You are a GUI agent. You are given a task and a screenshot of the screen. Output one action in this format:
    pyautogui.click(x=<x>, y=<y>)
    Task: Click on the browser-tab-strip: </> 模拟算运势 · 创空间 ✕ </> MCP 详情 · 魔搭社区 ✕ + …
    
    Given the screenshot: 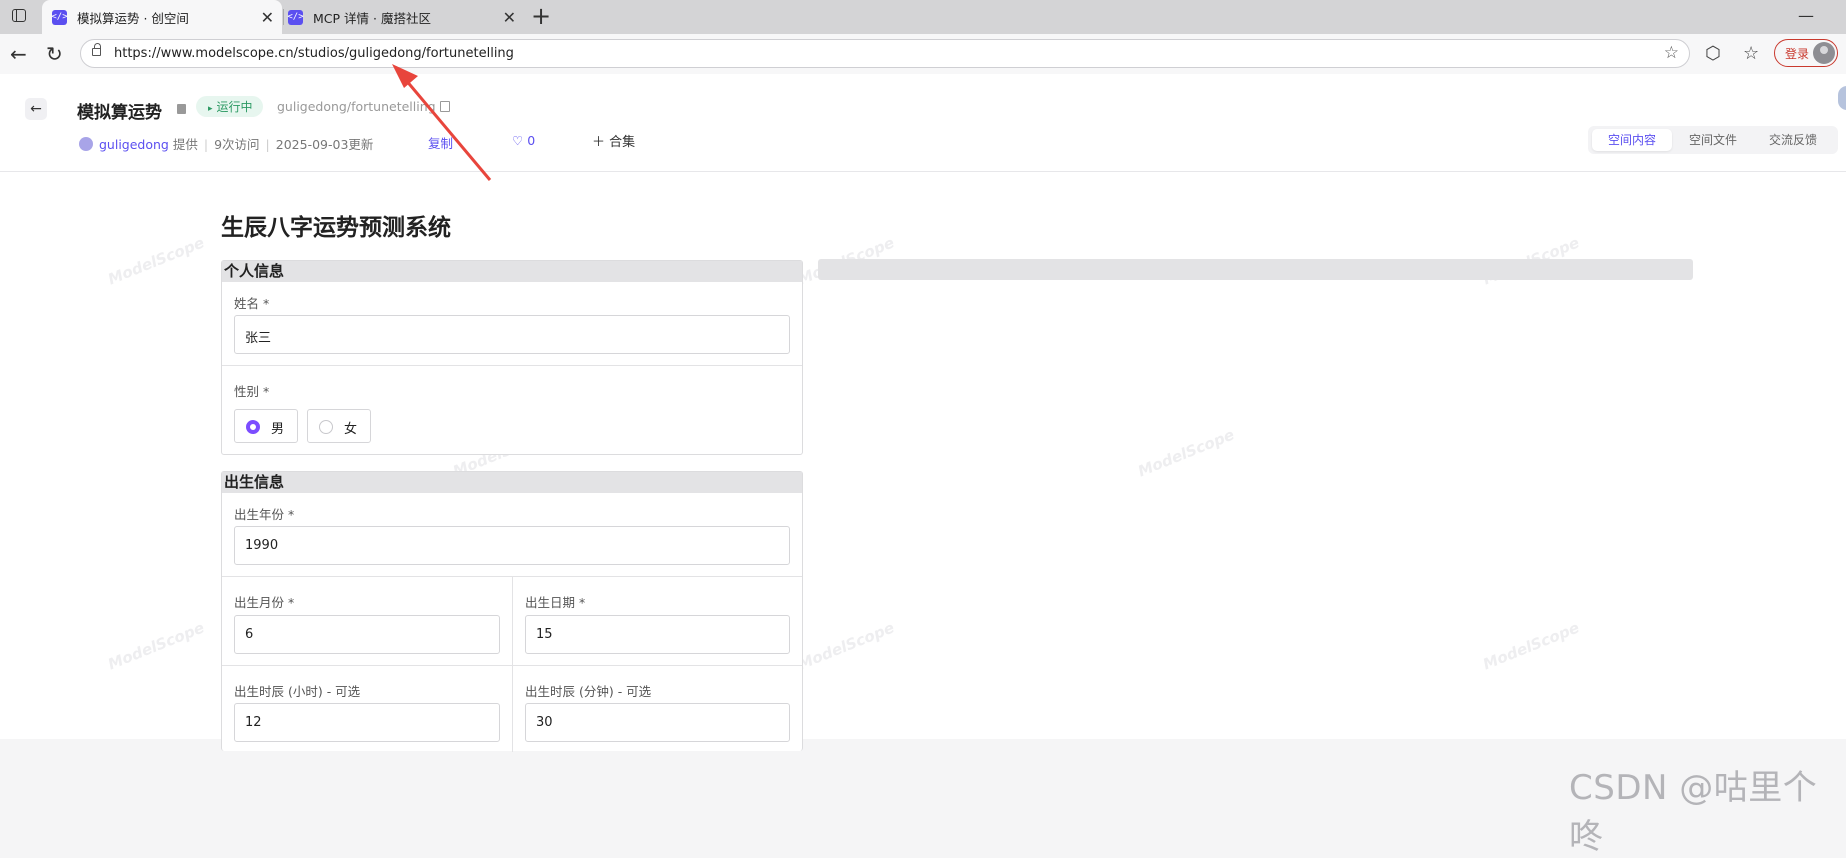 What is the action you would take?
    pyautogui.click(x=923, y=17)
    